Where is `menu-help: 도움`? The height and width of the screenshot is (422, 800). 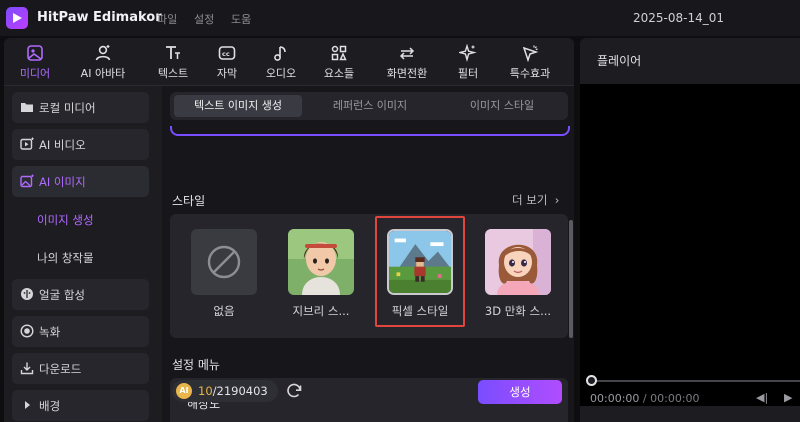
menu-help: 도움 is located at coordinates (241, 19).